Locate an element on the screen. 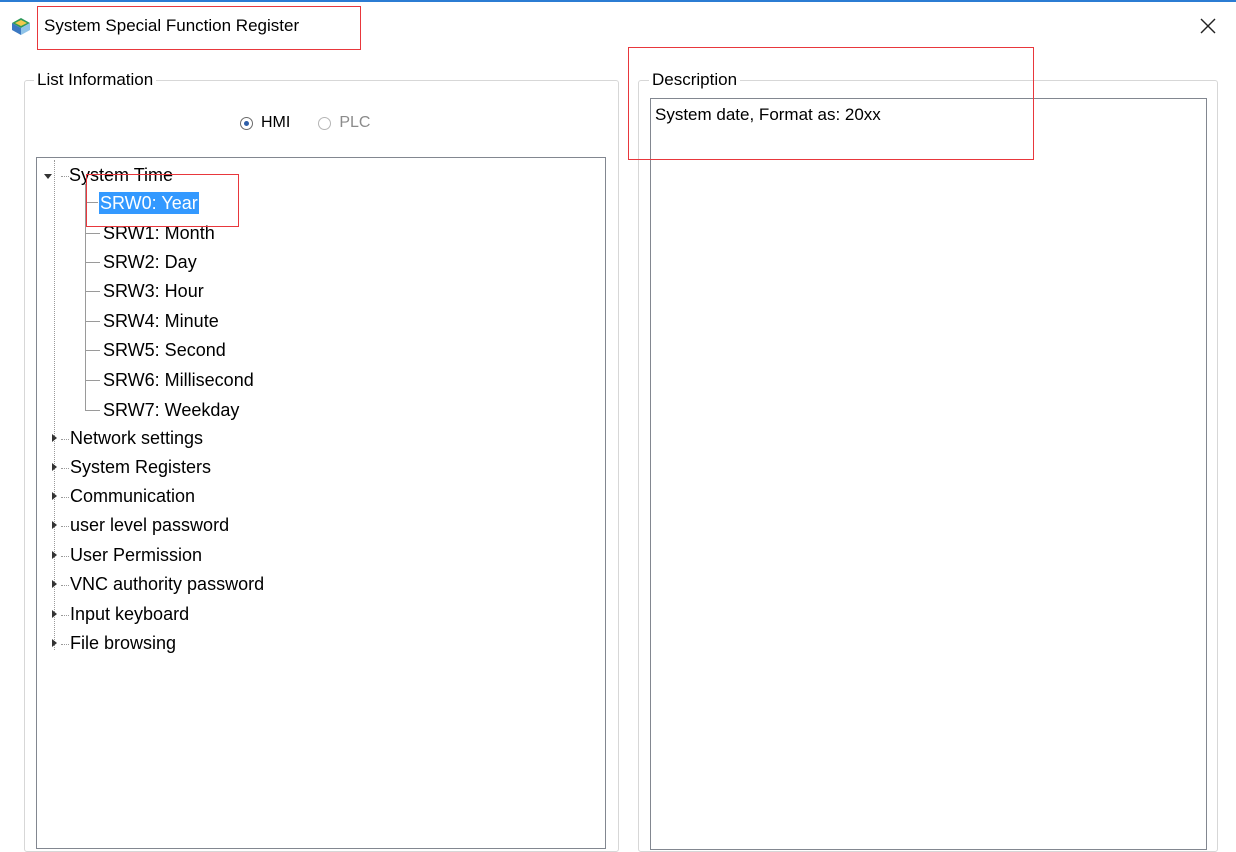  radio-plc-dot is located at coordinates (325, 123).